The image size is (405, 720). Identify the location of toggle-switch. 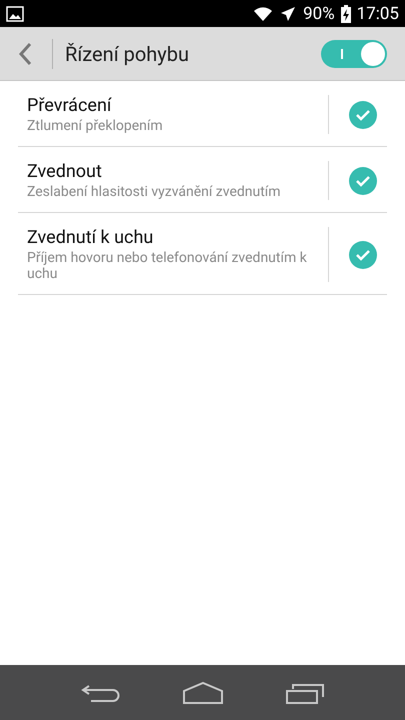
(354, 54).